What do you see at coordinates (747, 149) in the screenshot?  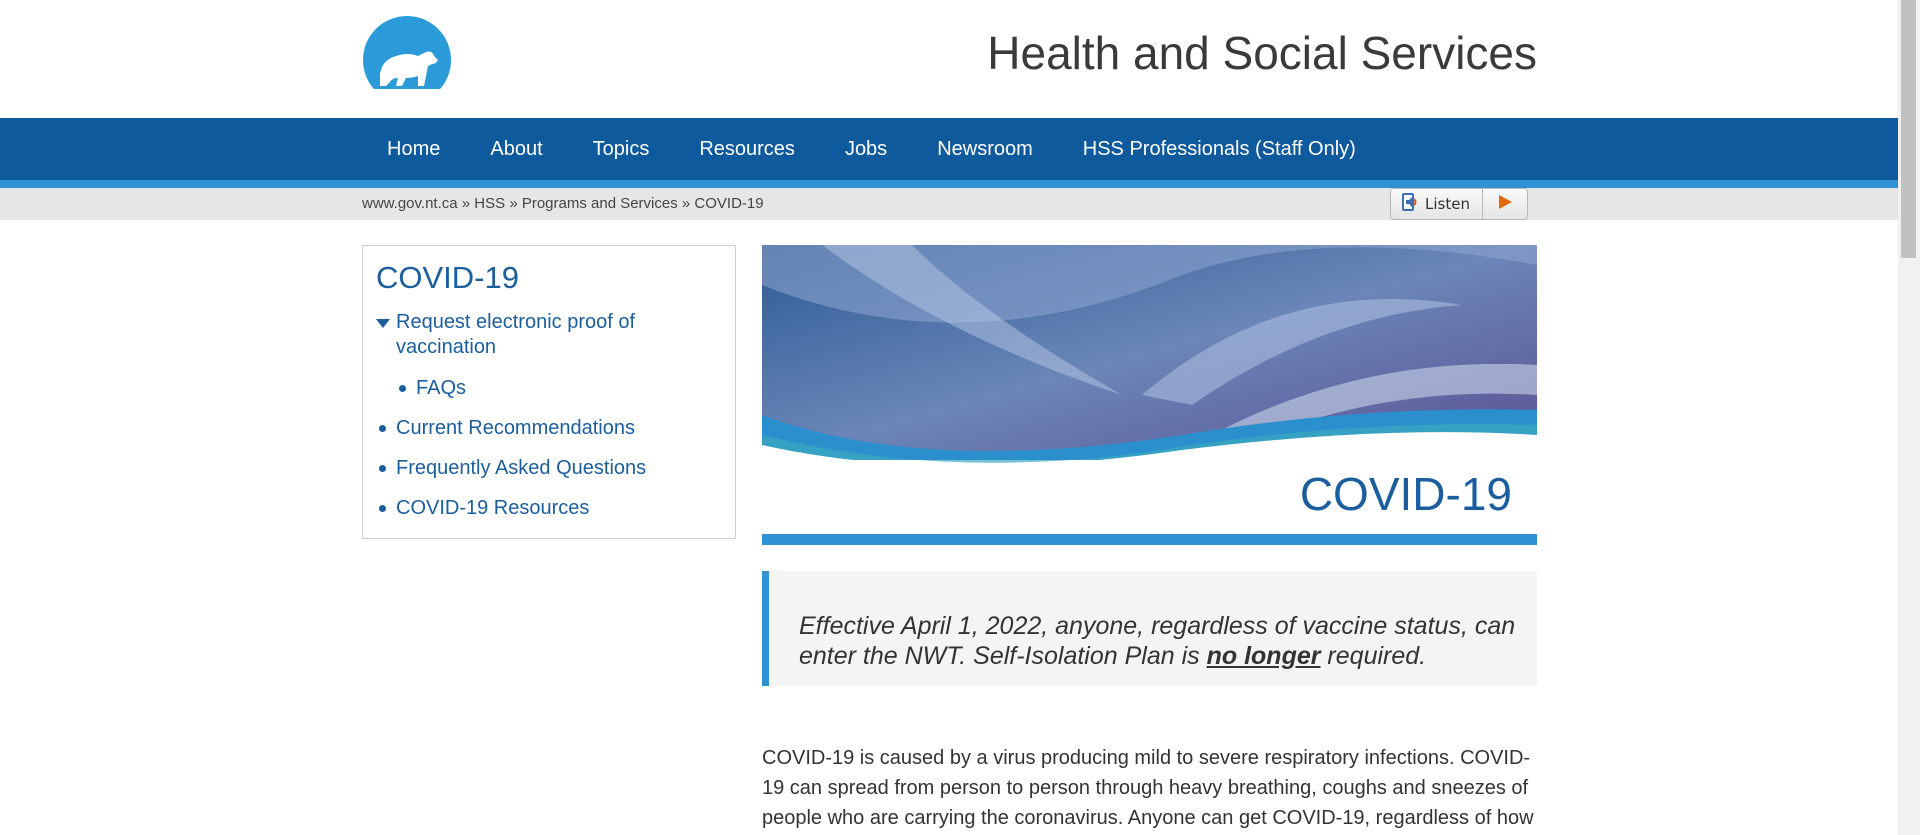 I see `nav-resources: Resources` at bounding box center [747, 149].